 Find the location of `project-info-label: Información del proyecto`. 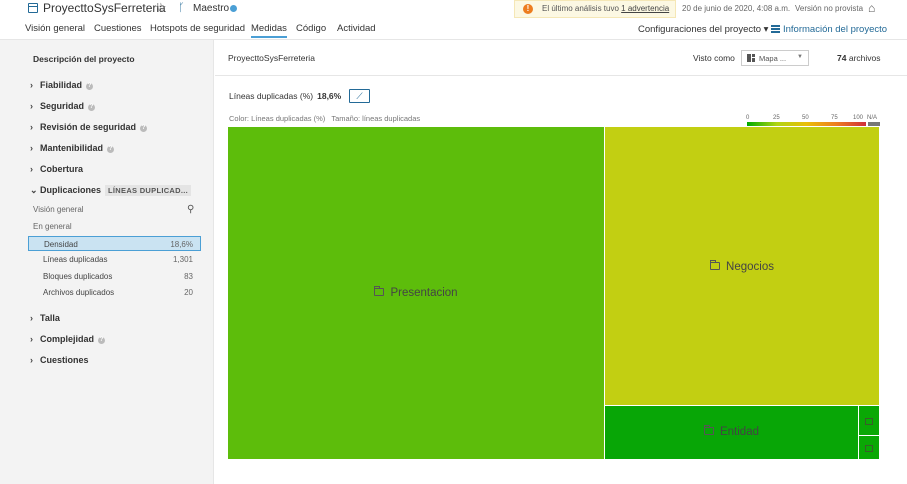

project-info-label: Información del proyecto is located at coordinates (835, 29).